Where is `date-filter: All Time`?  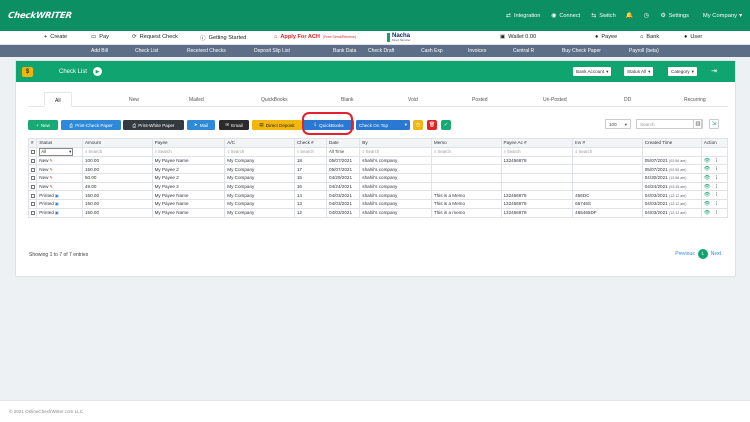 date-filter: All Time is located at coordinates (343, 151).